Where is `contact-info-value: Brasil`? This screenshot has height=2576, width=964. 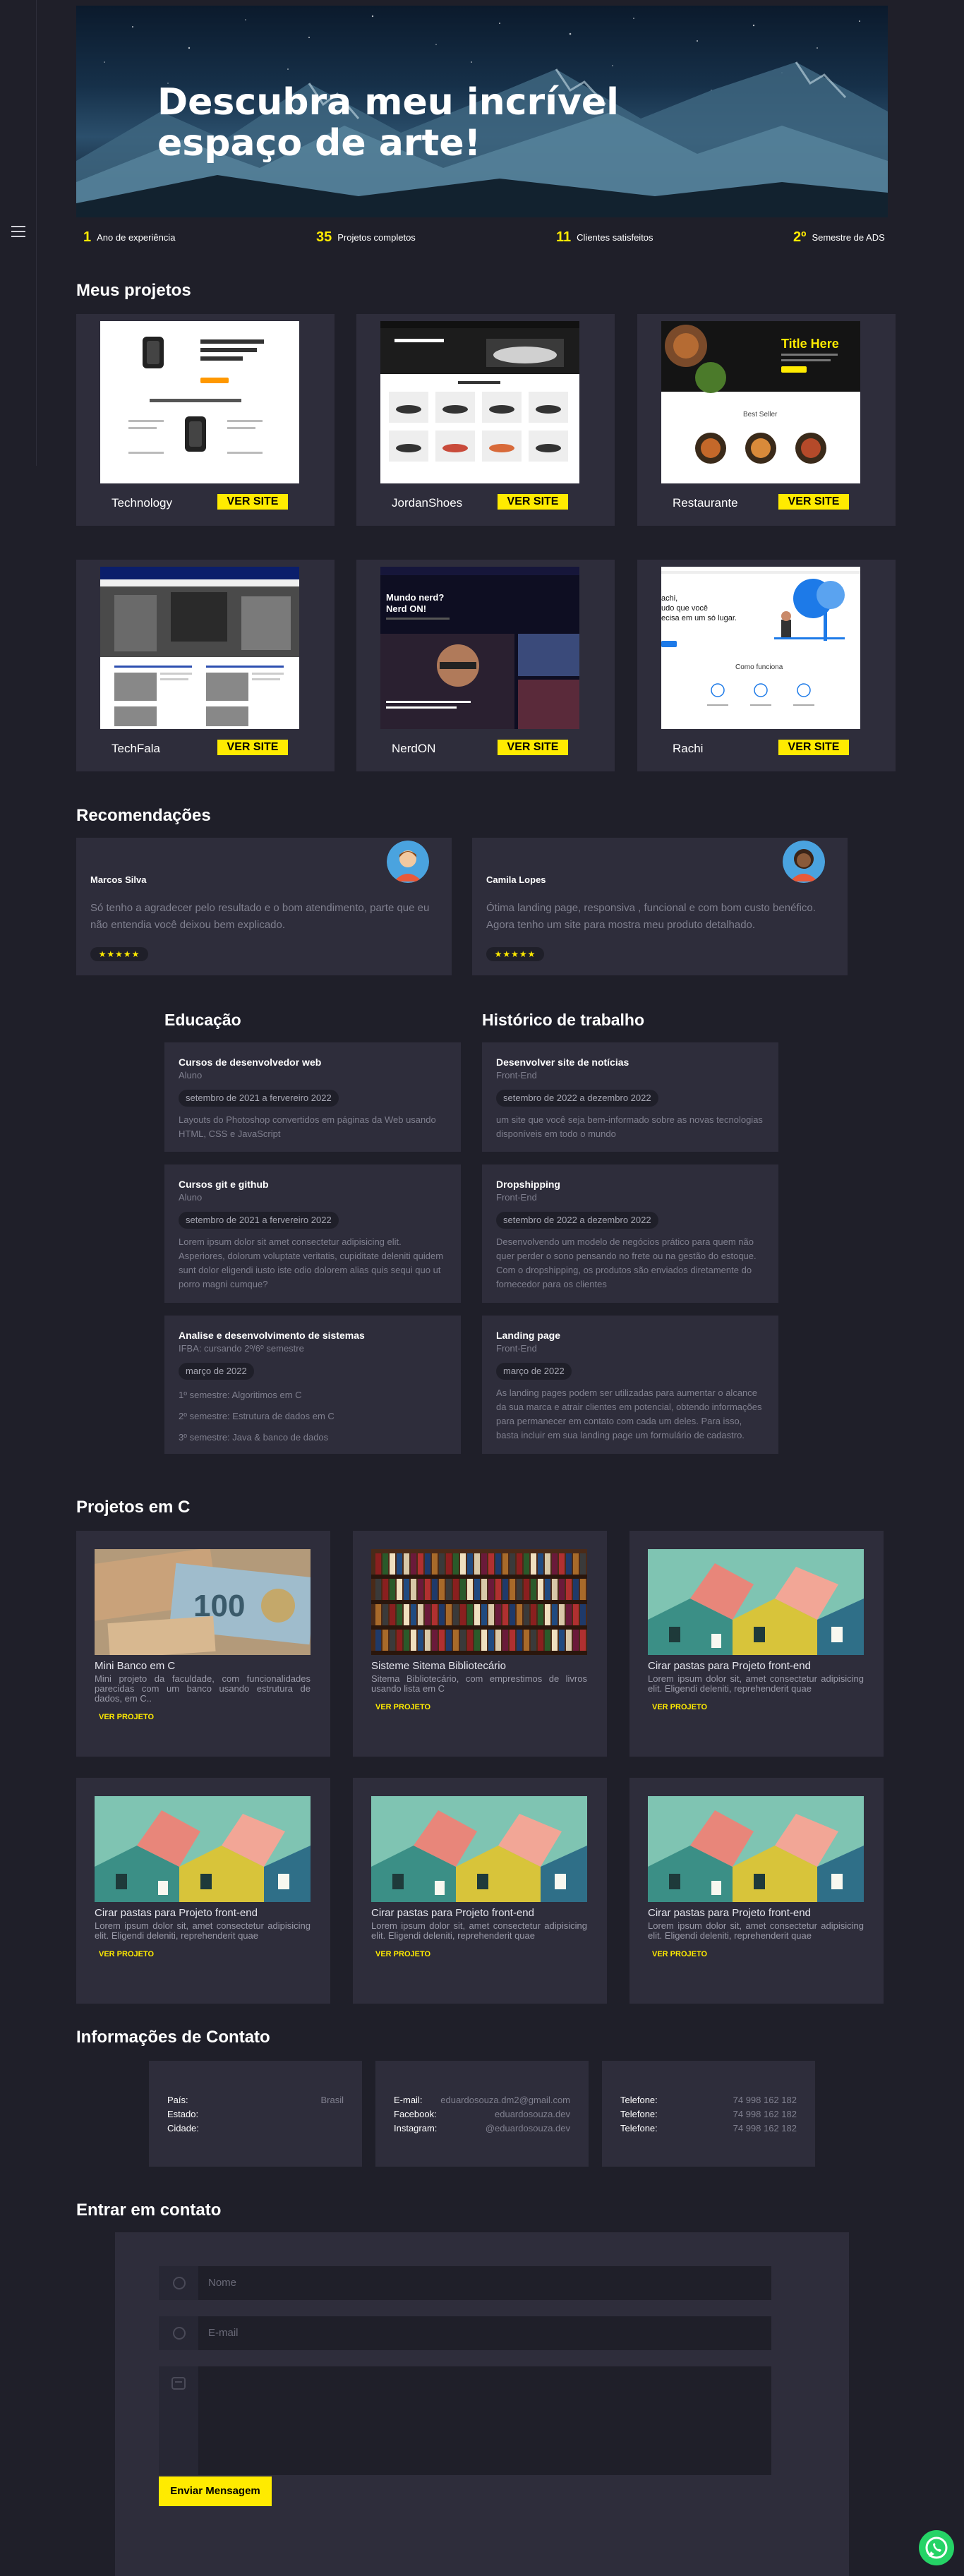 contact-info-value: Brasil is located at coordinates (332, 2100).